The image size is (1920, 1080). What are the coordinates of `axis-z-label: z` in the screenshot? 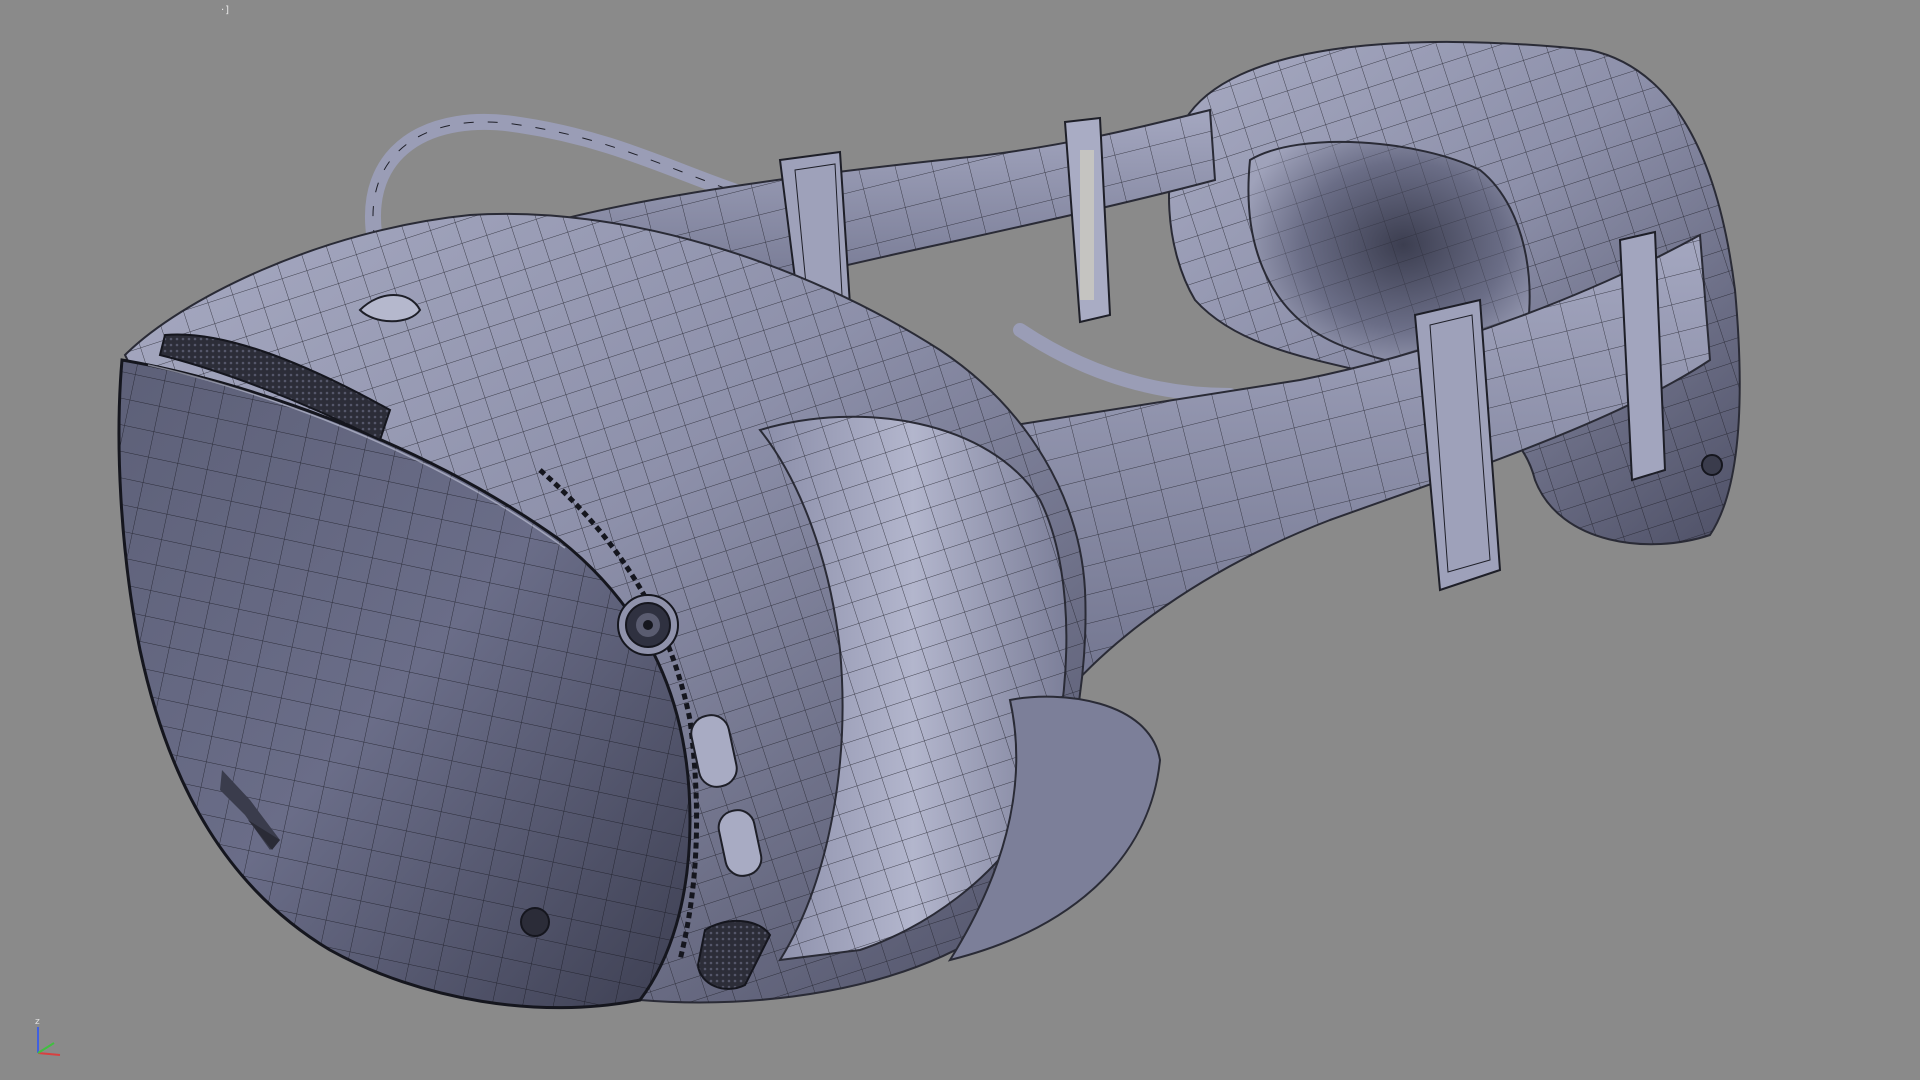 It's located at (37, 1022).